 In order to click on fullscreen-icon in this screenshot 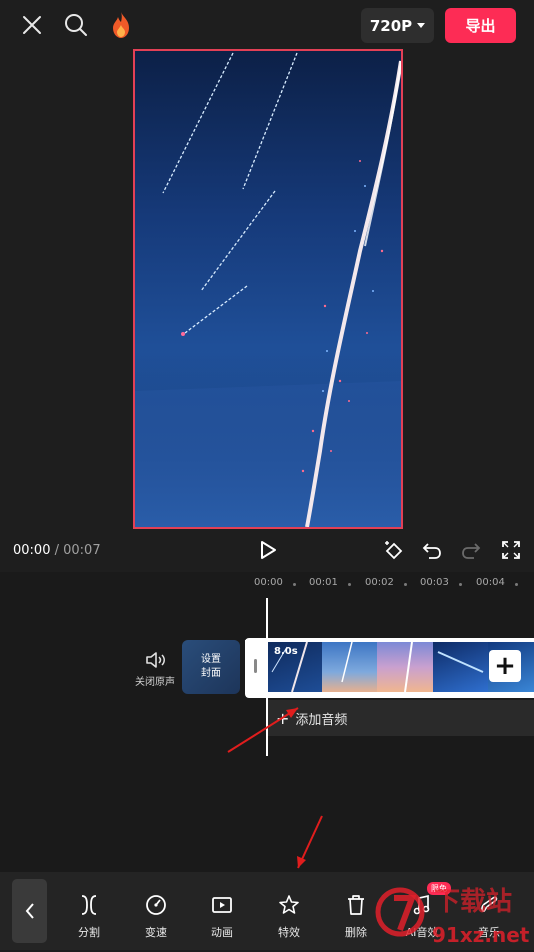, I will do `click(511, 550)`.